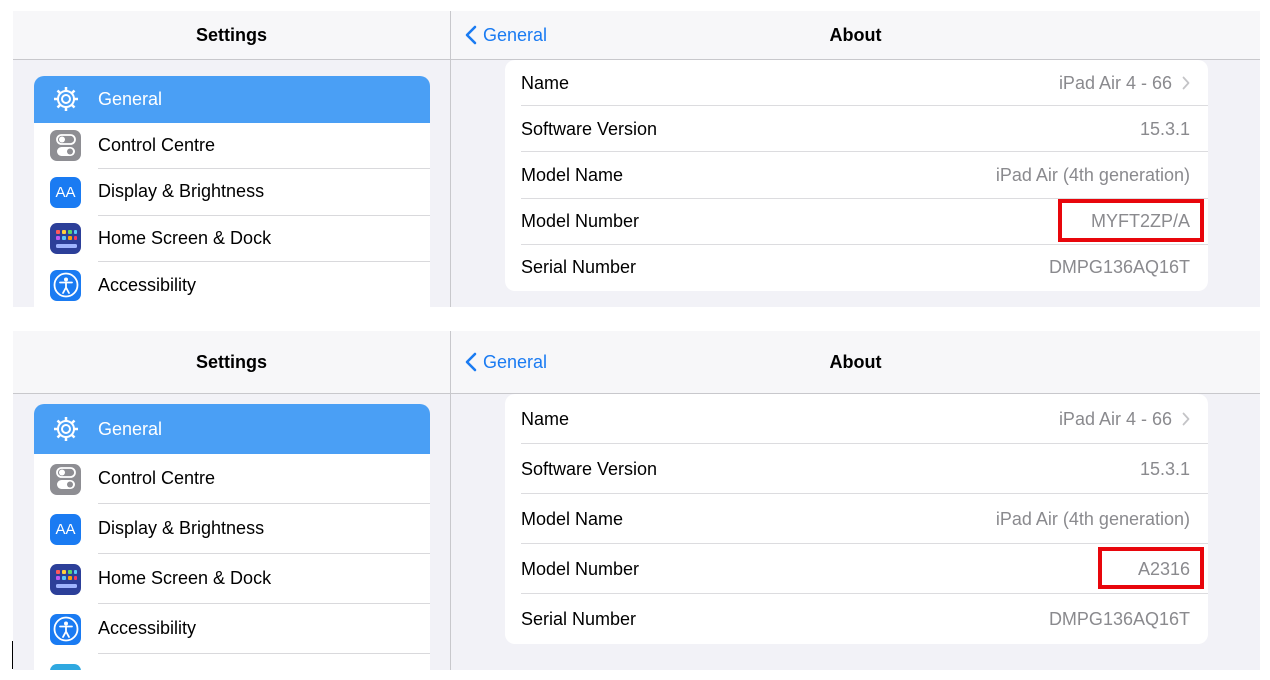 The height and width of the screenshot is (680, 1270). I want to click on sidebar-item-partial, so click(232, 662).